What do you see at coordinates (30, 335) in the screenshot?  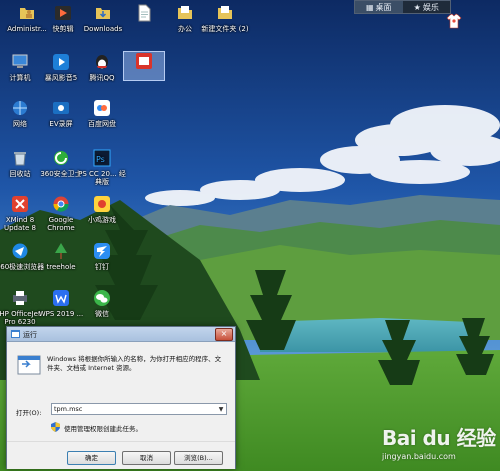 I see `run-dialog-title: 运行` at bounding box center [30, 335].